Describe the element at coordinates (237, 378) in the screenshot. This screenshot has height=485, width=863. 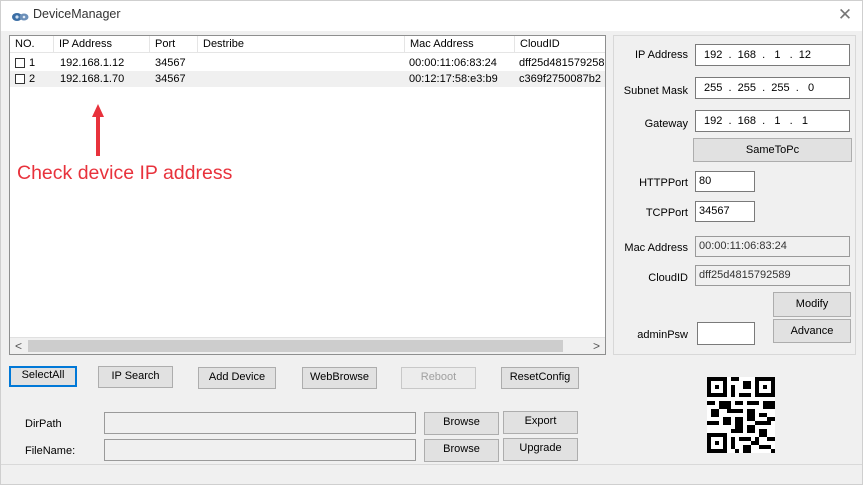
I see `add-device-button: Add Device` at that location.